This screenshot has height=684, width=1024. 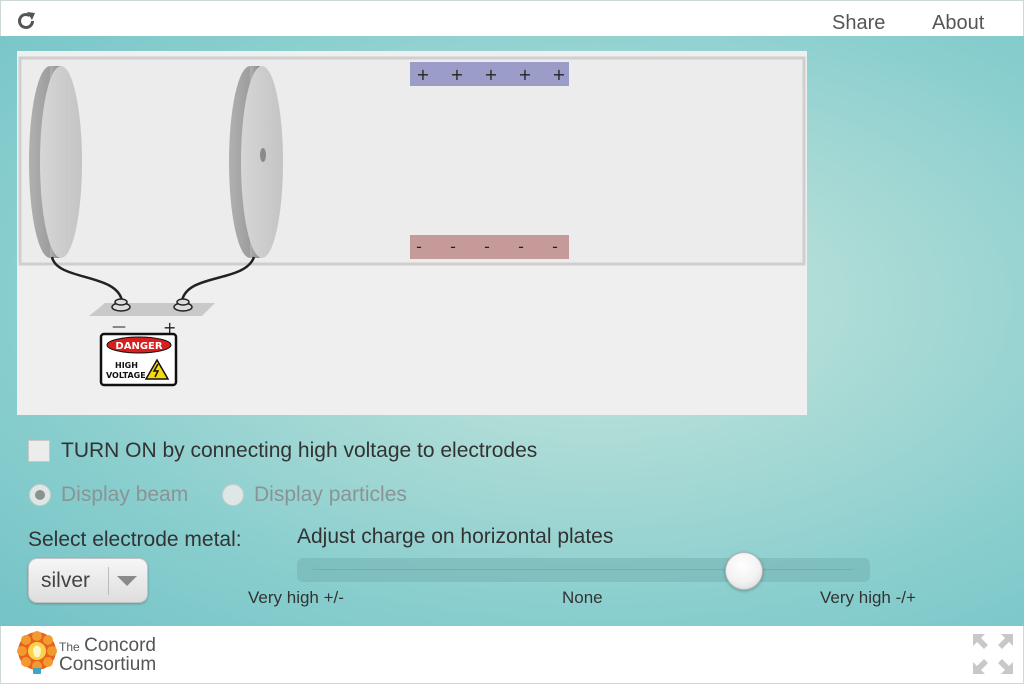 I want to click on tick-label-left: Very high +/-, so click(x=296, y=597).